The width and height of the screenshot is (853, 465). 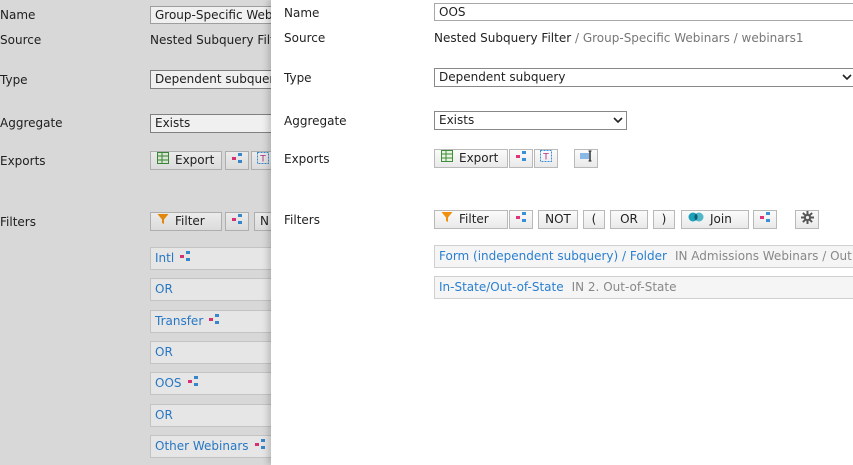 What do you see at coordinates (211, 384) in the screenshot?
I see `back-filter-row: OOS` at bounding box center [211, 384].